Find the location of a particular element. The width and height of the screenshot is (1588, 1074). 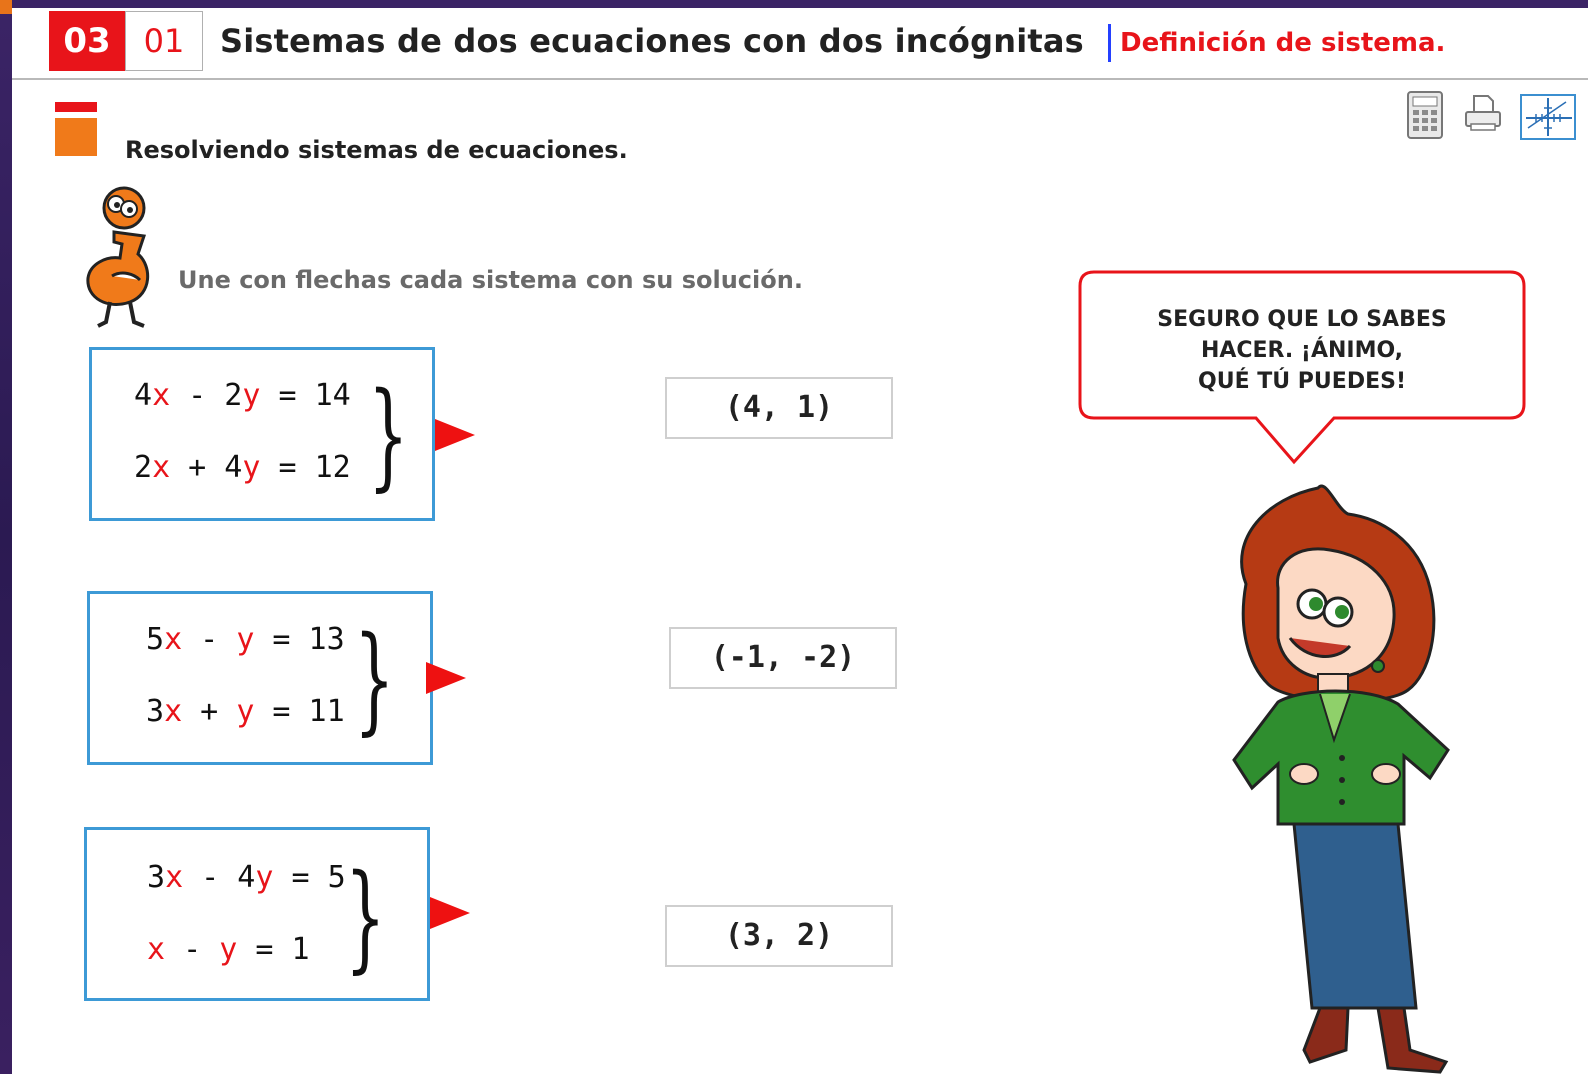

section-marker-block is located at coordinates (76, 137).